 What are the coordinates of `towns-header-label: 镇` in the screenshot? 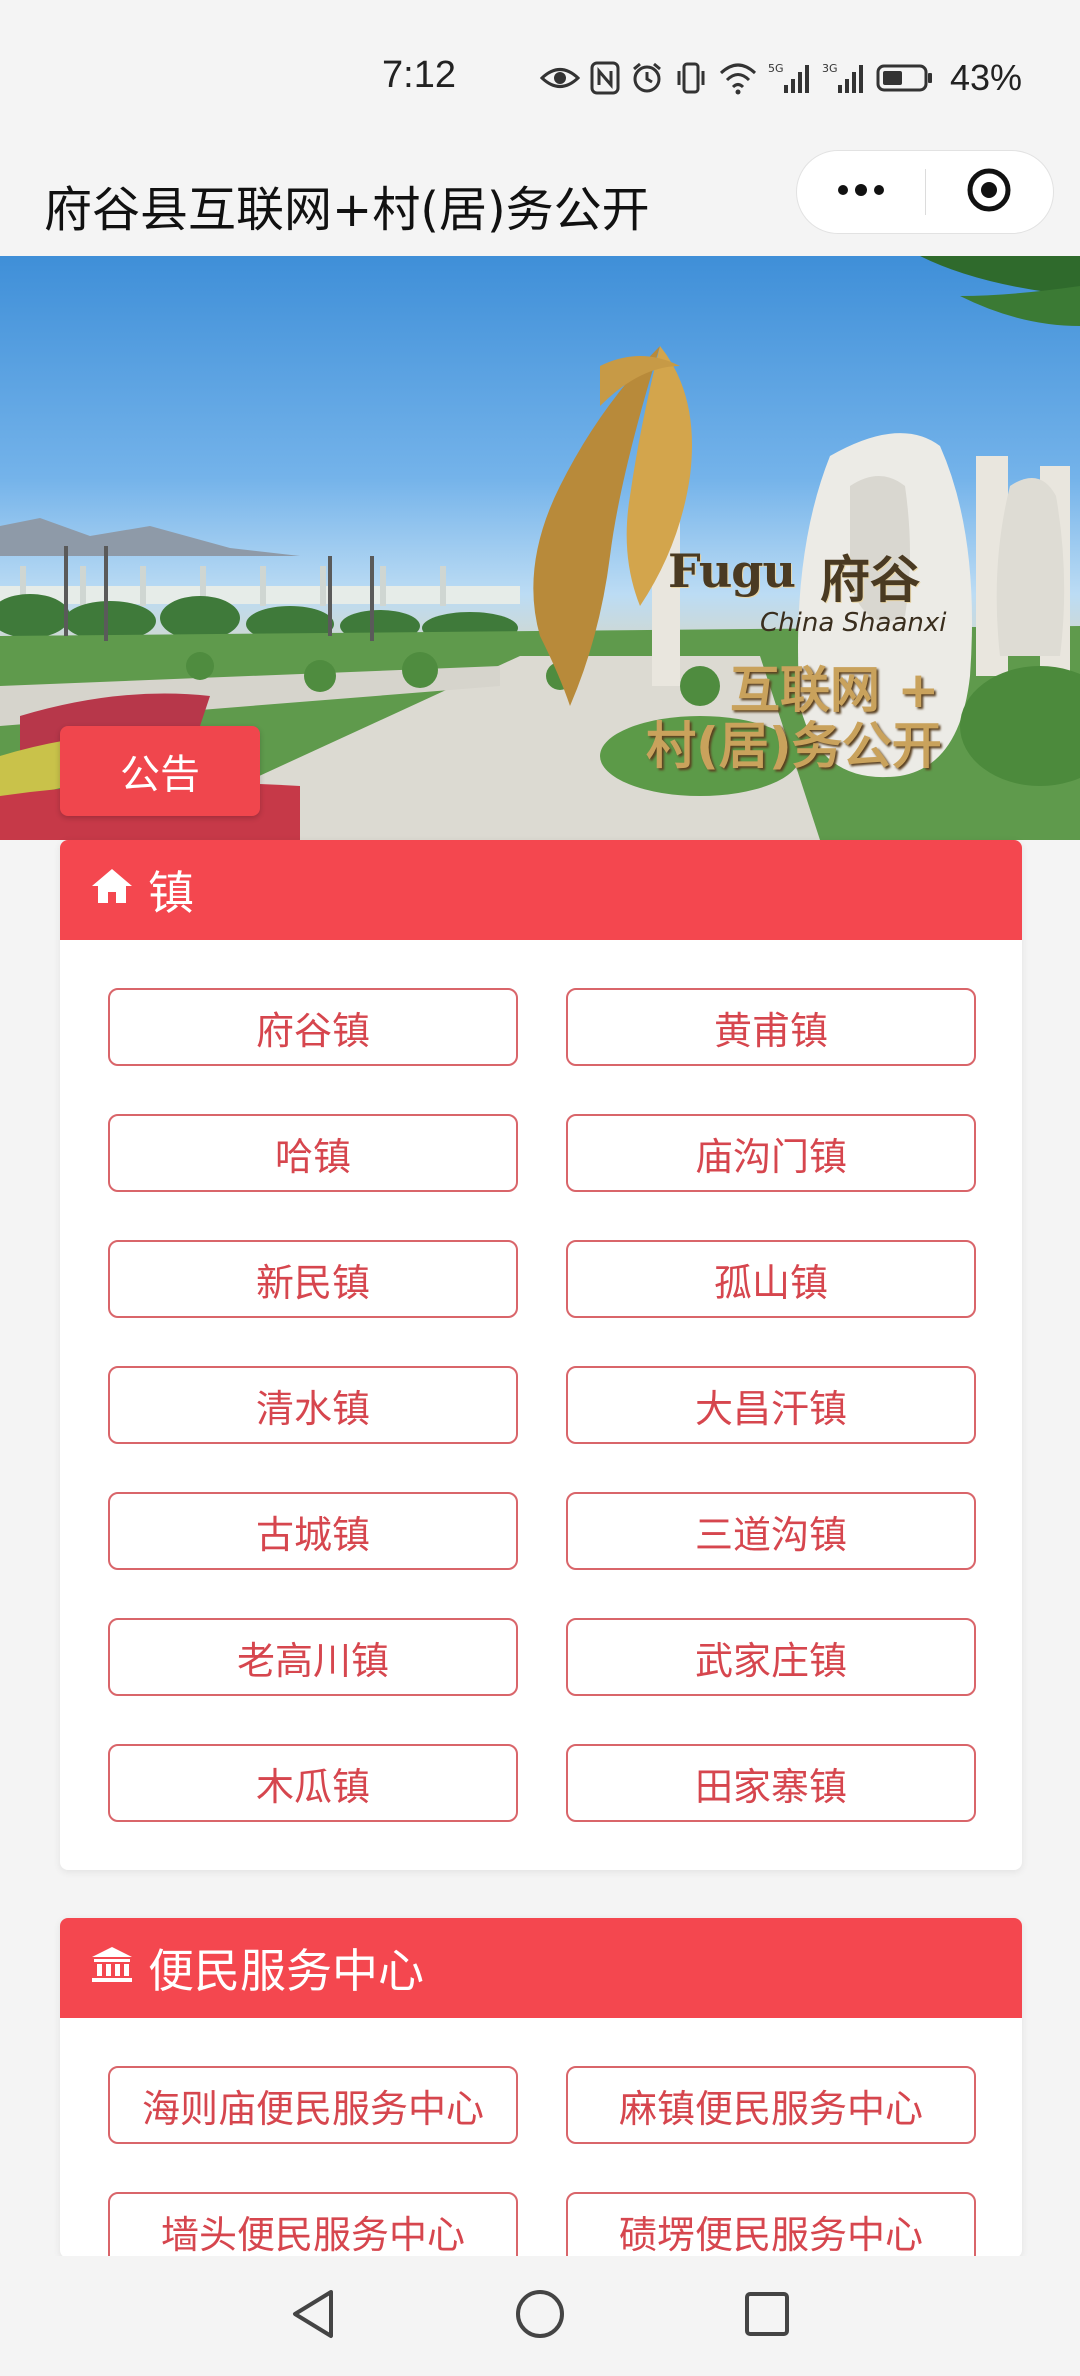 It's located at (171, 893).